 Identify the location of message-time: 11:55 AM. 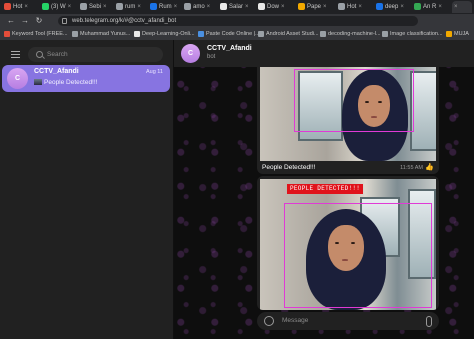
(411, 168).